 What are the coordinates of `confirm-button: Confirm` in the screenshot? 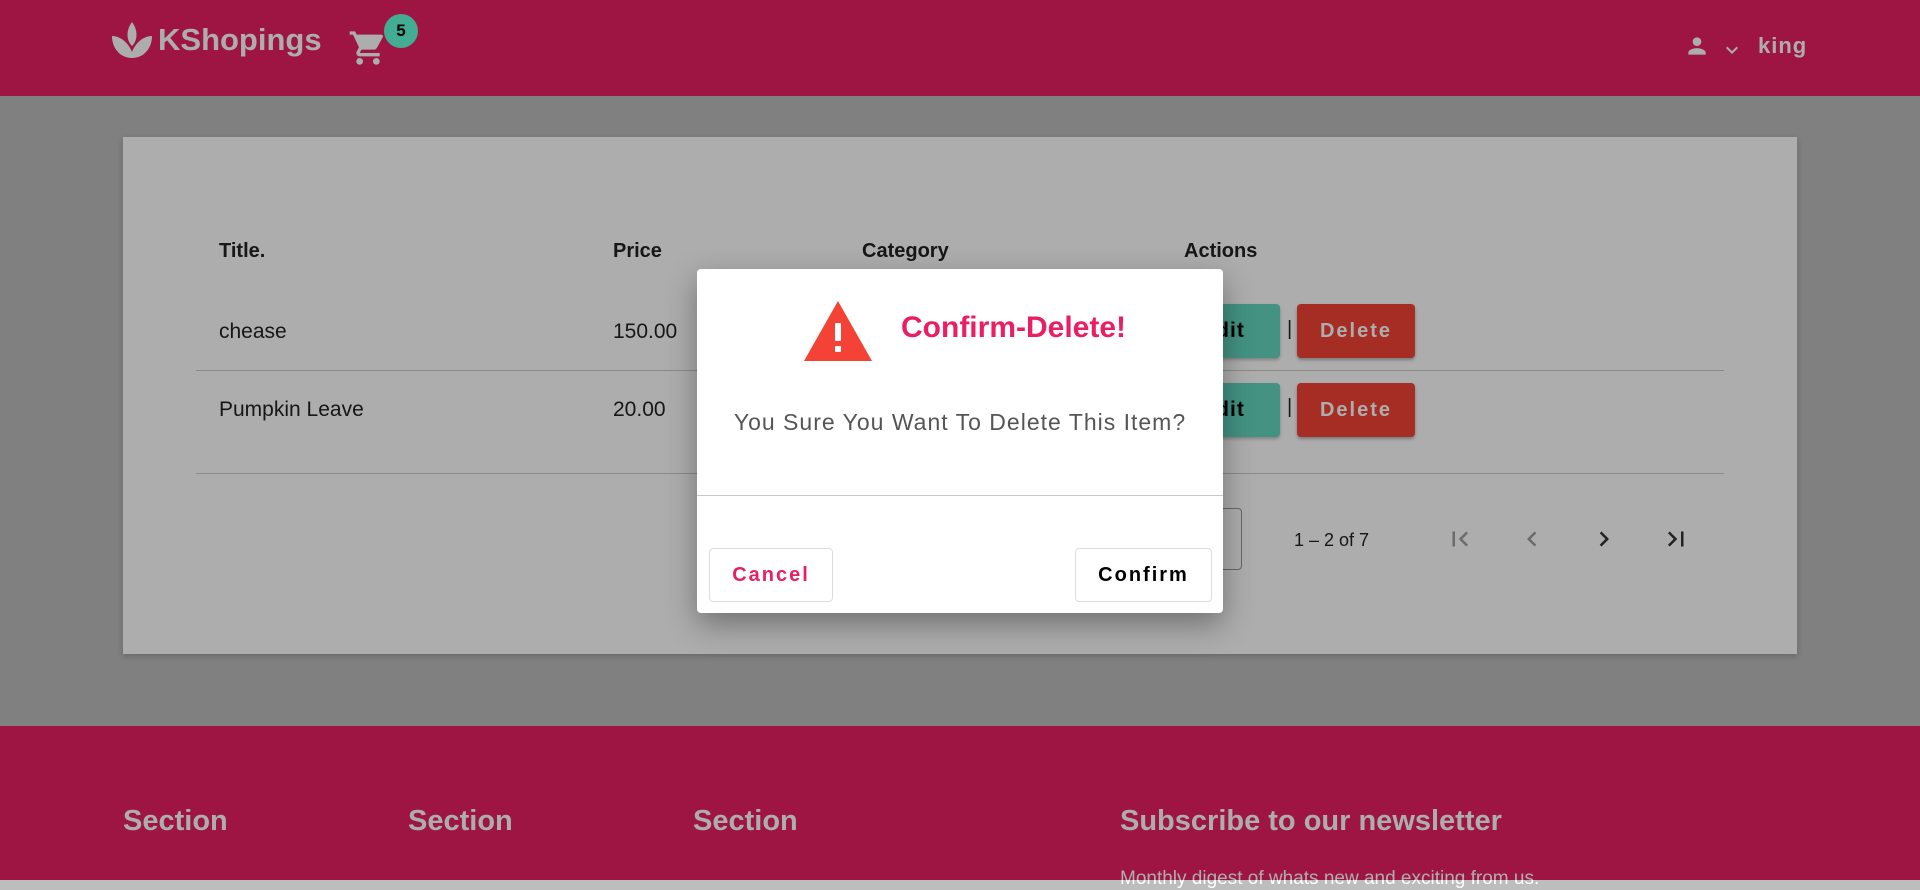 It's located at (1143, 575).